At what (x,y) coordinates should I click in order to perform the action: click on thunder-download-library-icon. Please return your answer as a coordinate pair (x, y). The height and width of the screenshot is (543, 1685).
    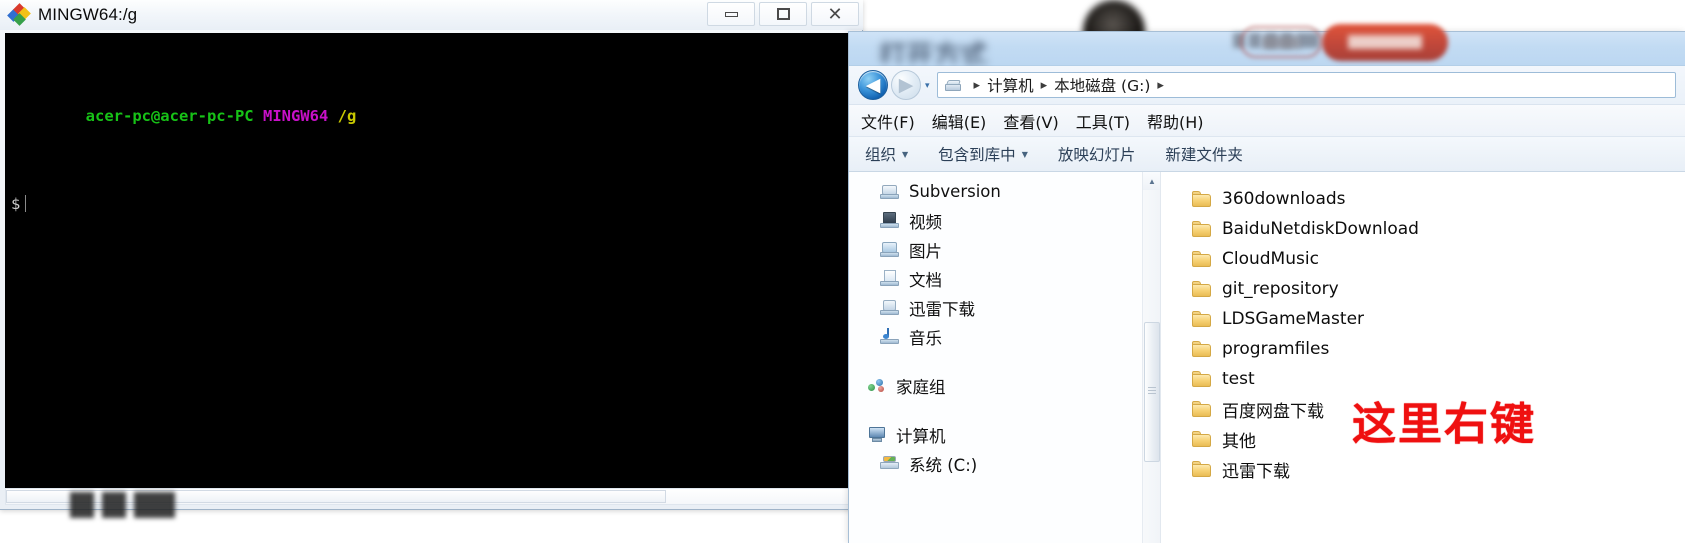
    Looking at the image, I should click on (890, 308).